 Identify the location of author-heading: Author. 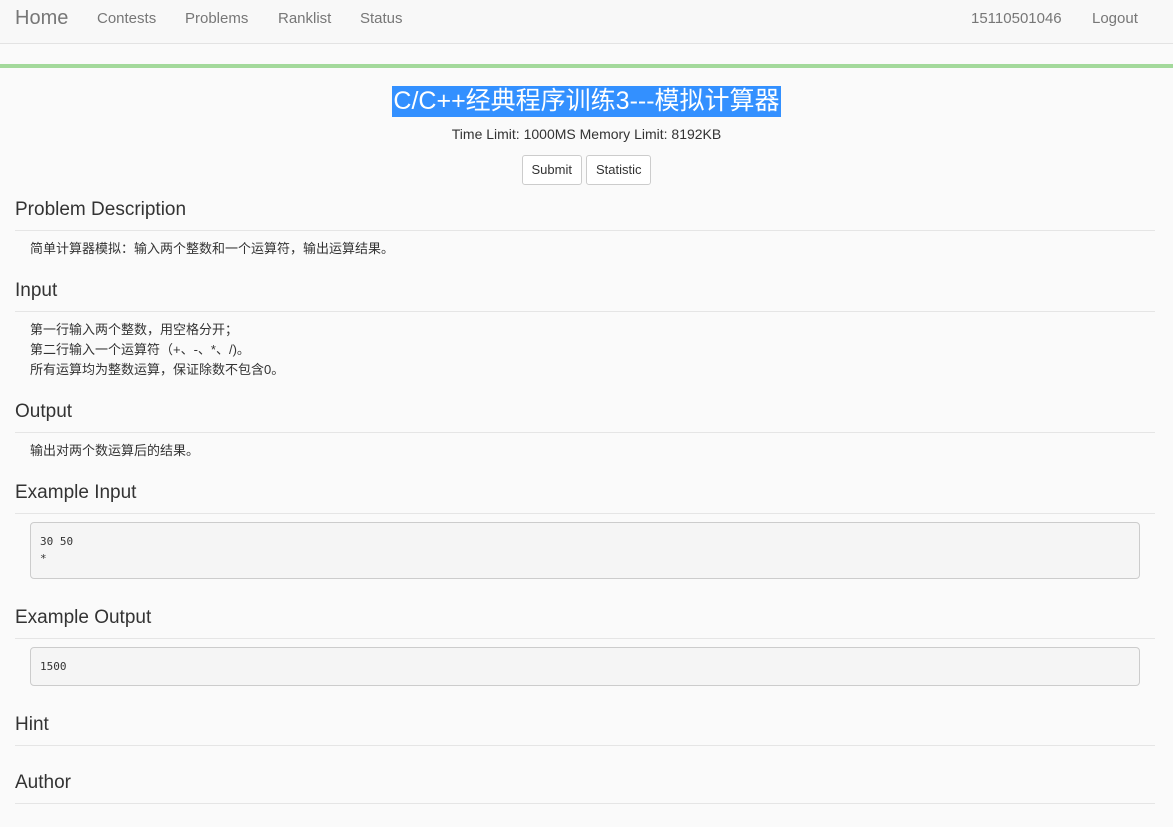
(585, 788).